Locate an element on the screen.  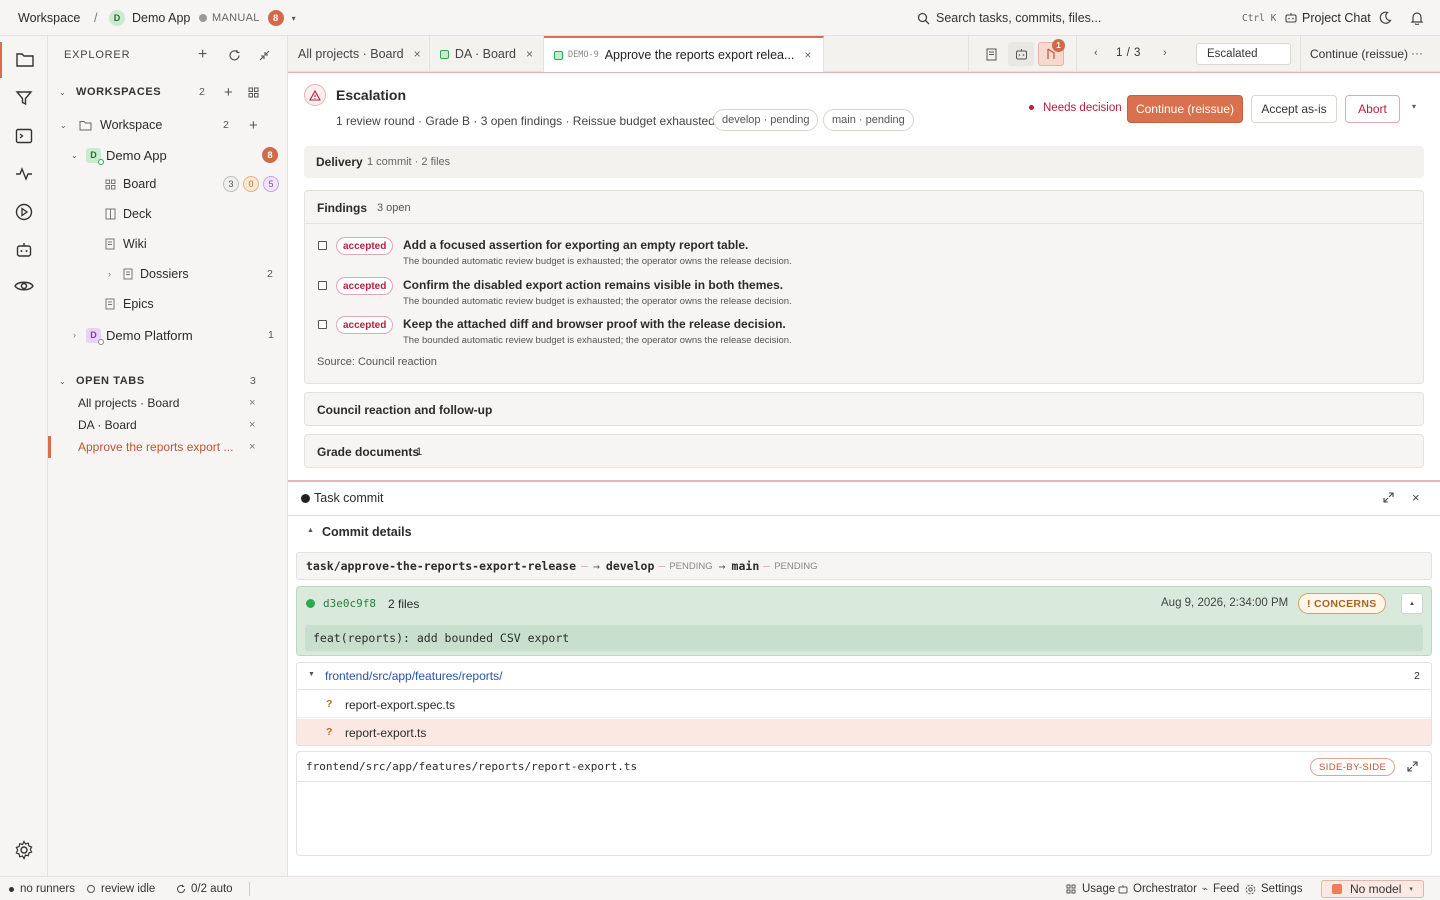
notifications-button is located at coordinates (1417, 18).